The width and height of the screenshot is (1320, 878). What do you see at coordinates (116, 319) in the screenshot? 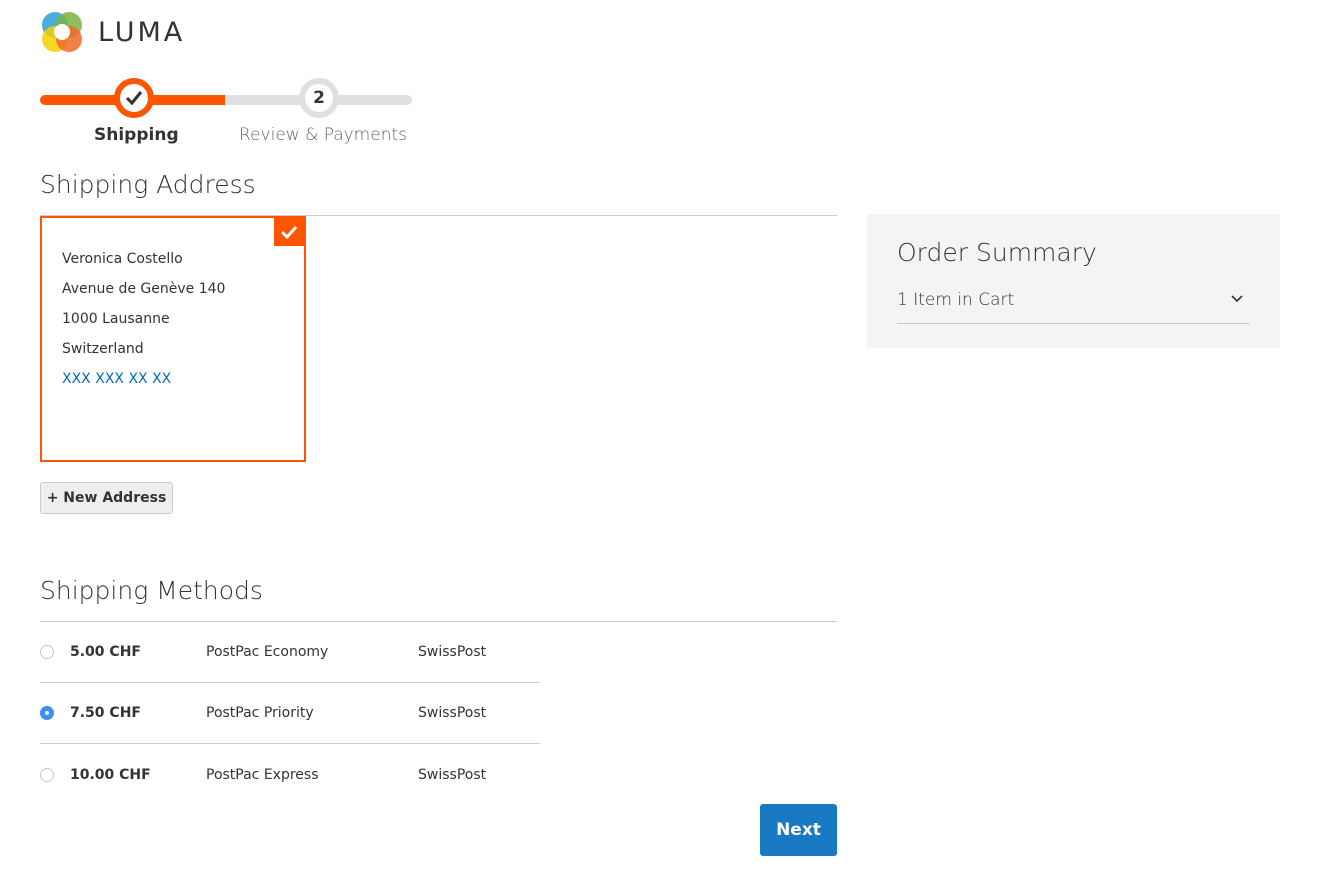
I see `address-city: 1000 Lausanne` at bounding box center [116, 319].